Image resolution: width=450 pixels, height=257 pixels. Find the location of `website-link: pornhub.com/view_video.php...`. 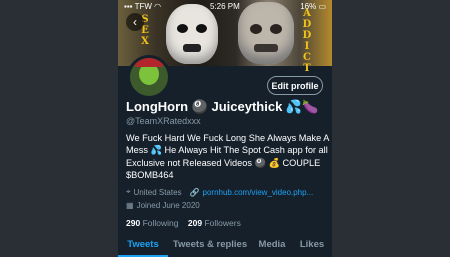

website-link: pornhub.com/view_video.php... is located at coordinates (258, 192).